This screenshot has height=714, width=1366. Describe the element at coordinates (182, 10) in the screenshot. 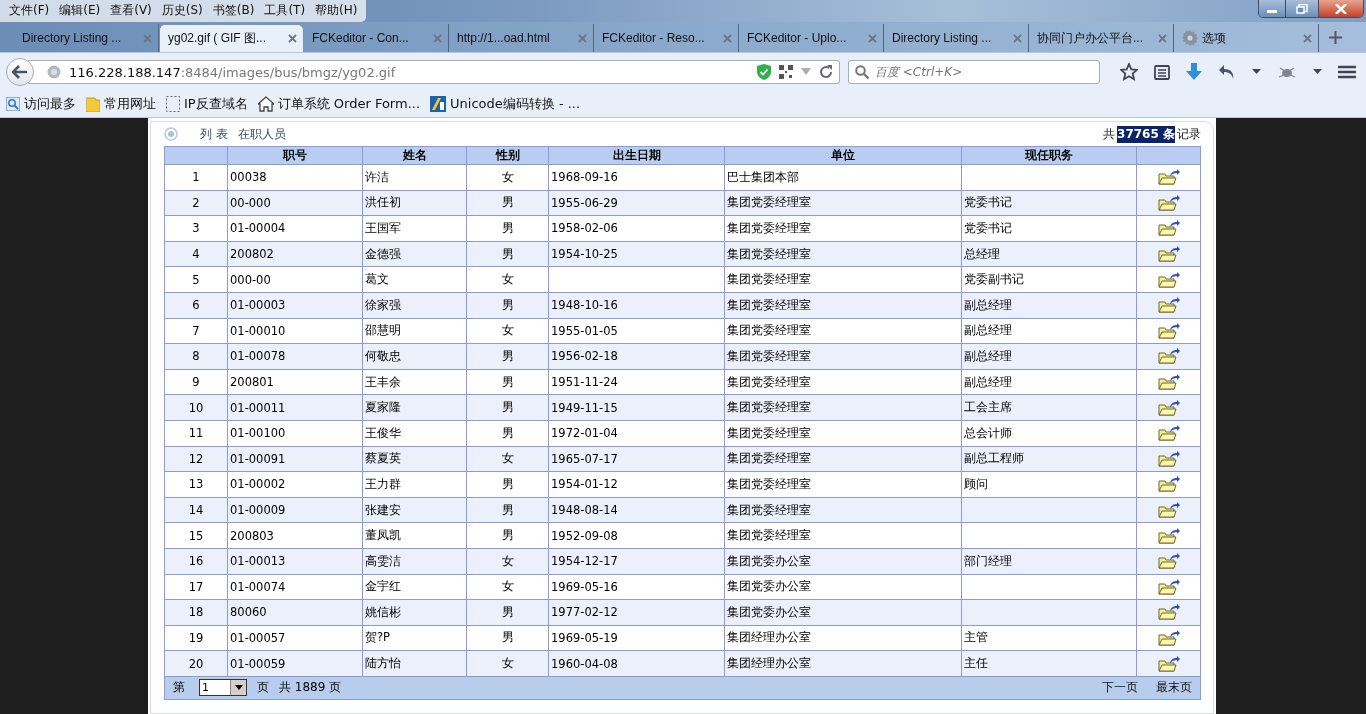

I see `menu-item: 历史(S)` at that location.